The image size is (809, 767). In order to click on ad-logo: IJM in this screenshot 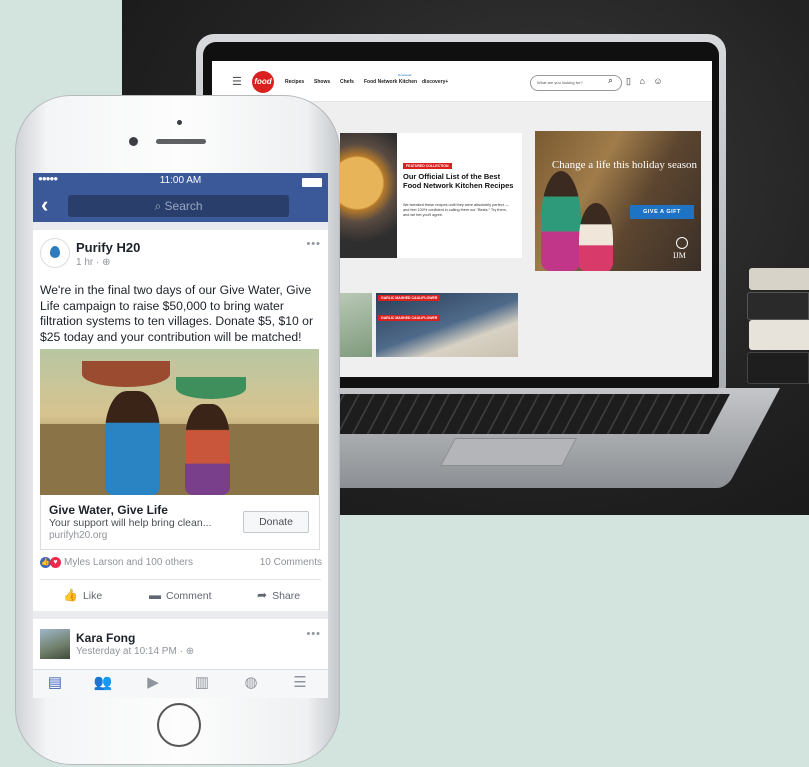, I will do `click(679, 255)`.